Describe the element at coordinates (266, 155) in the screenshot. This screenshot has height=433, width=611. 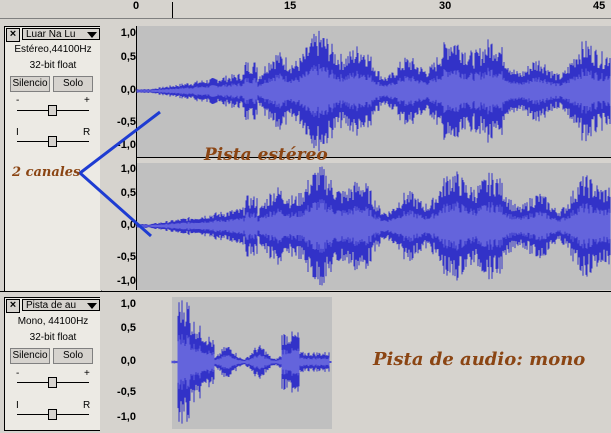
I see `stereo-annotation: Pista estéreo` at that location.